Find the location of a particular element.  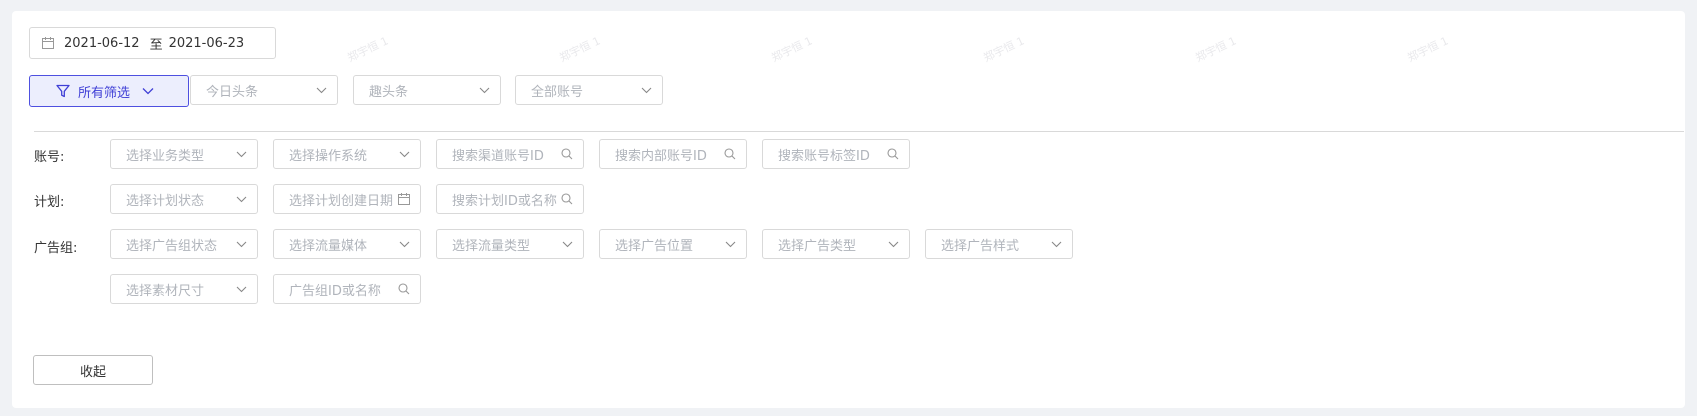

adgroup-row-label: 广告组: is located at coordinates (56, 248).